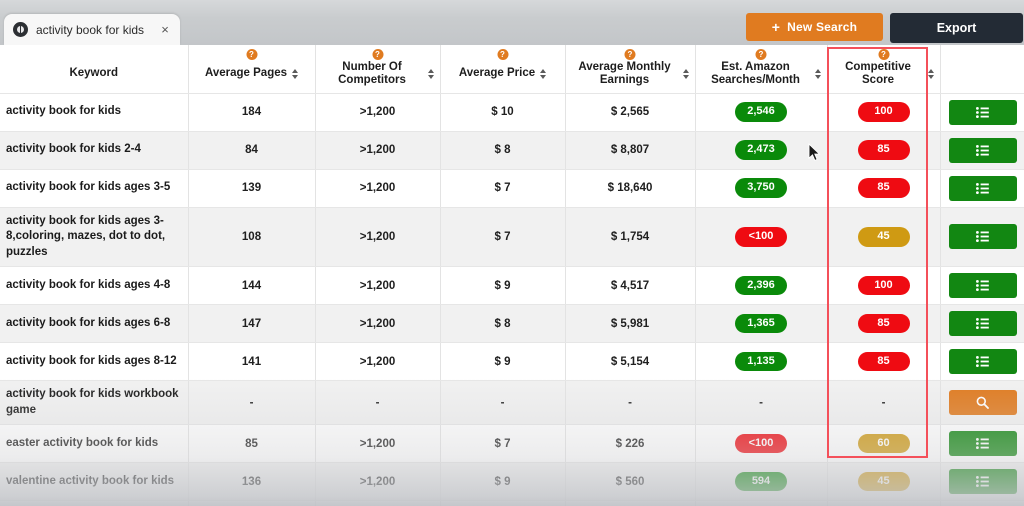 This screenshot has height=506, width=1024. What do you see at coordinates (94, 403) in the screenshot?
I see `cell-keyword: activity book for kids workbook game` at bounding box center [94, 403].